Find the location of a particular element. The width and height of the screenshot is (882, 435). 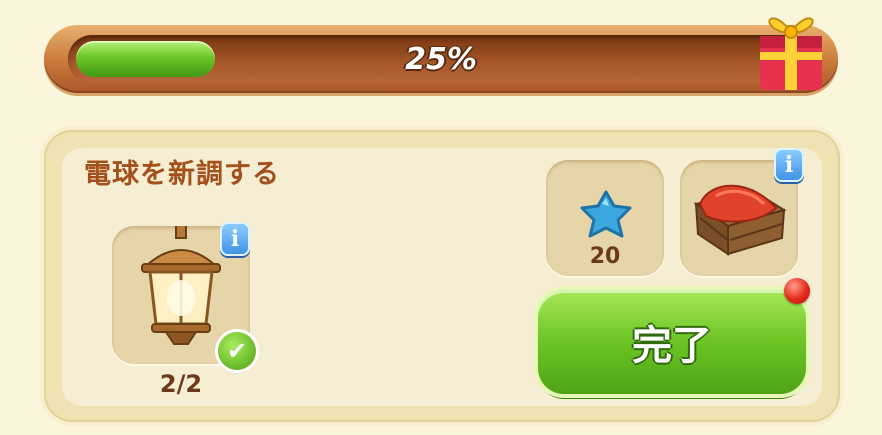

level-progress-bar: 25% is located at coordinates (441, 59).